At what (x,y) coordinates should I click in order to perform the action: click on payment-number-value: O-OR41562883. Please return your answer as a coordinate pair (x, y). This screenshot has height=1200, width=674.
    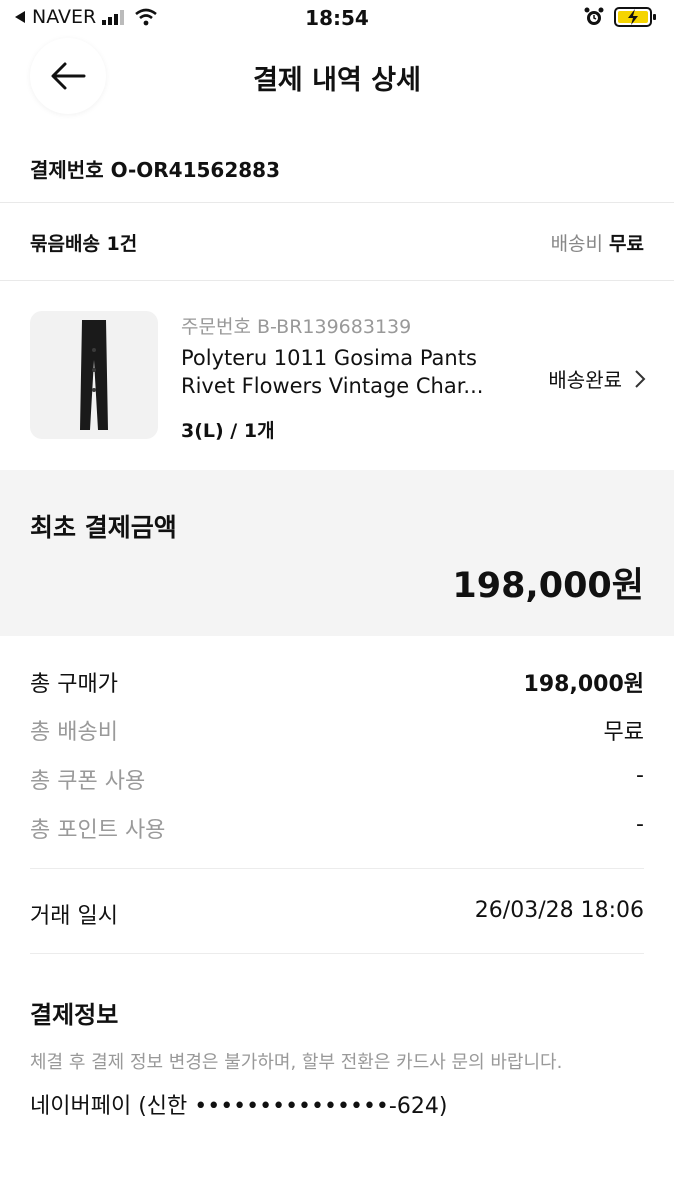
    Looking at the image, I should click on (195, 170).